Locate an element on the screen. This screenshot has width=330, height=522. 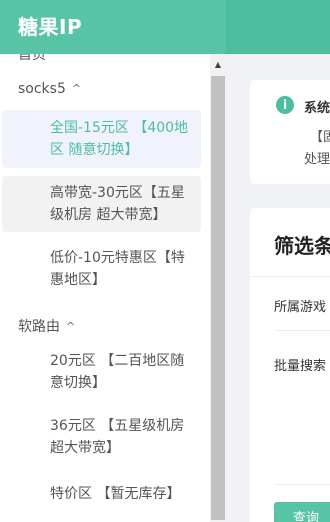
sidebar-item-home: 首页 is located at coordinates (32, 57).